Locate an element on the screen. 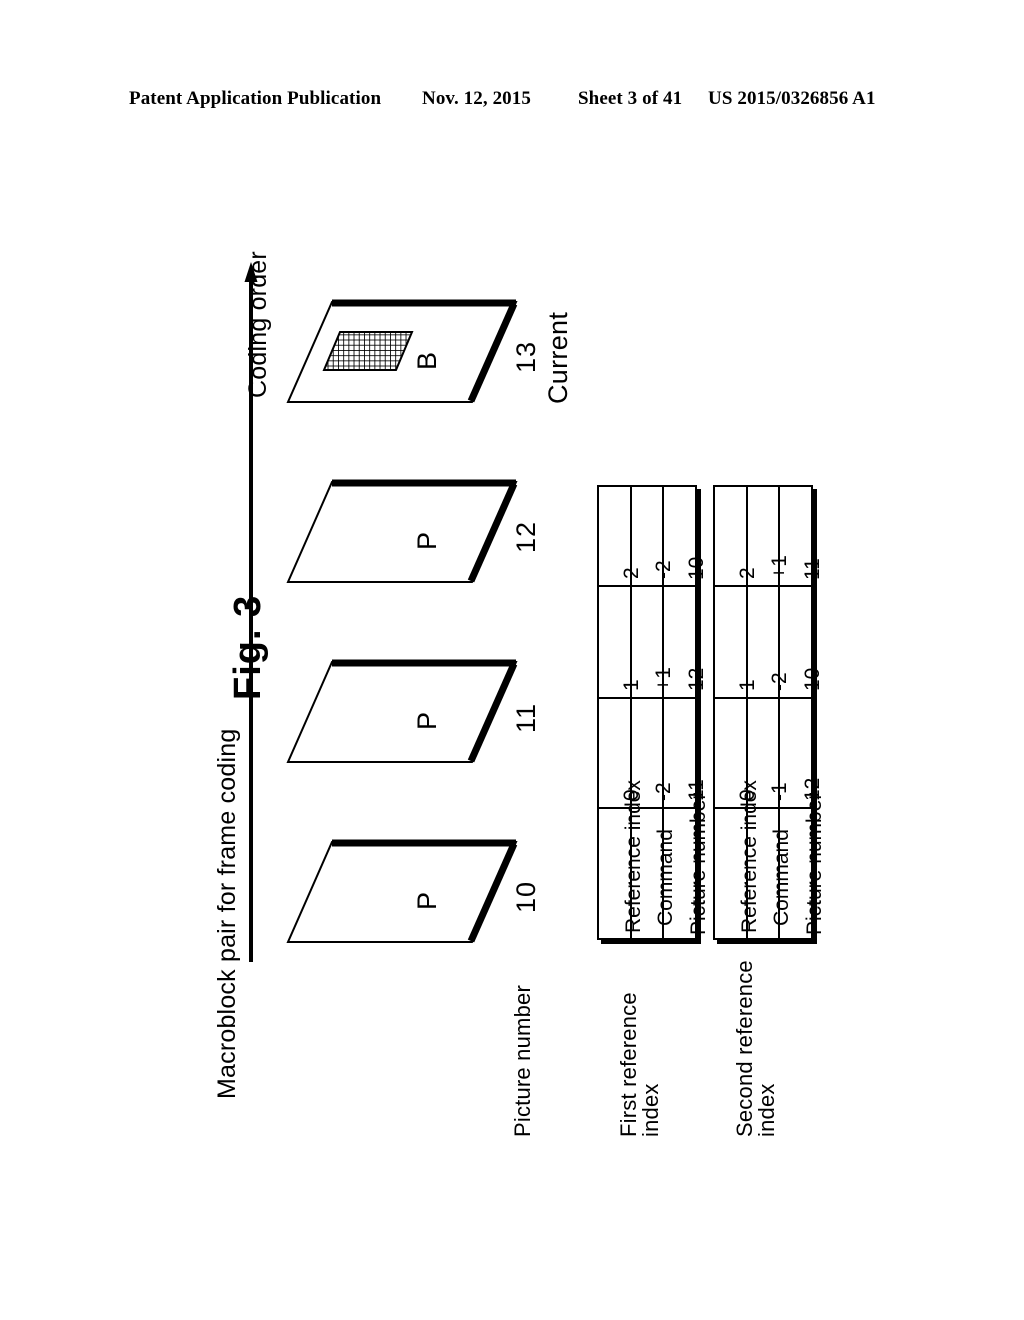  frame-letter-13: B is located at coordinates (427, 360).